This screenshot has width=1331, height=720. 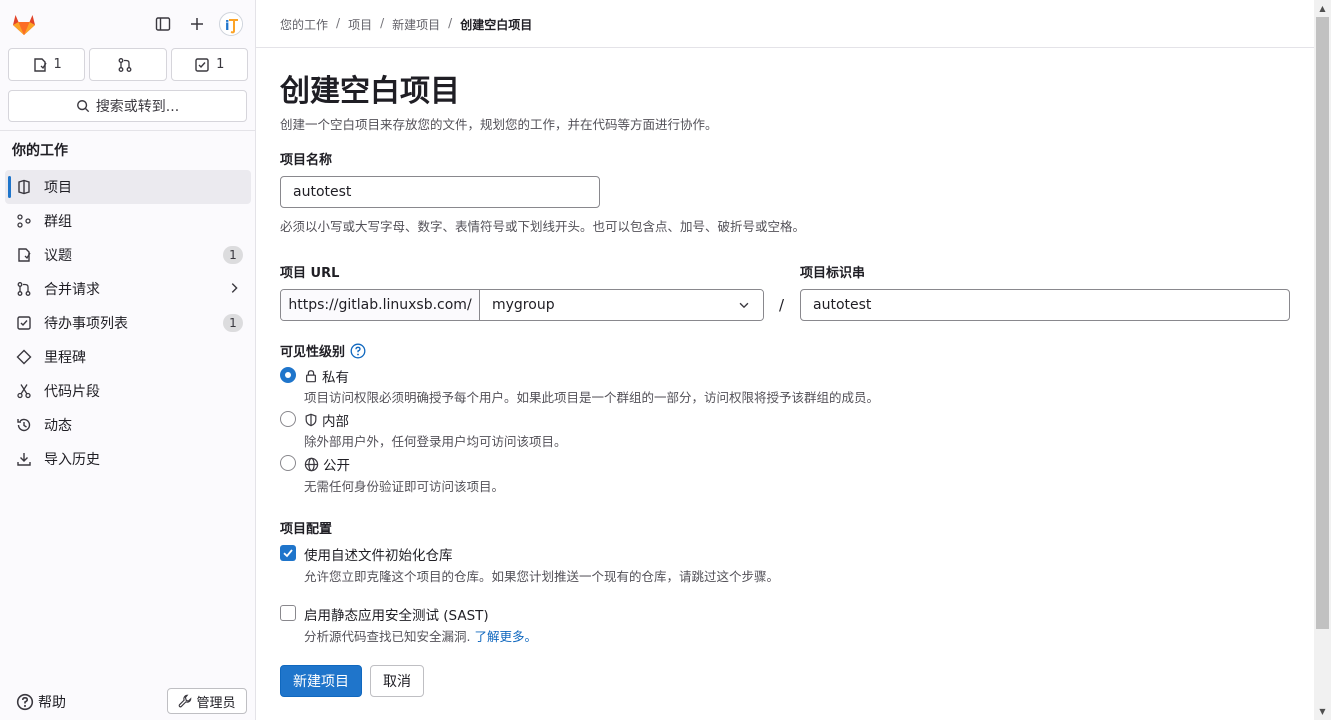 I want to click on sidebar-item-projects: 项目, so click(x=128, y=187).